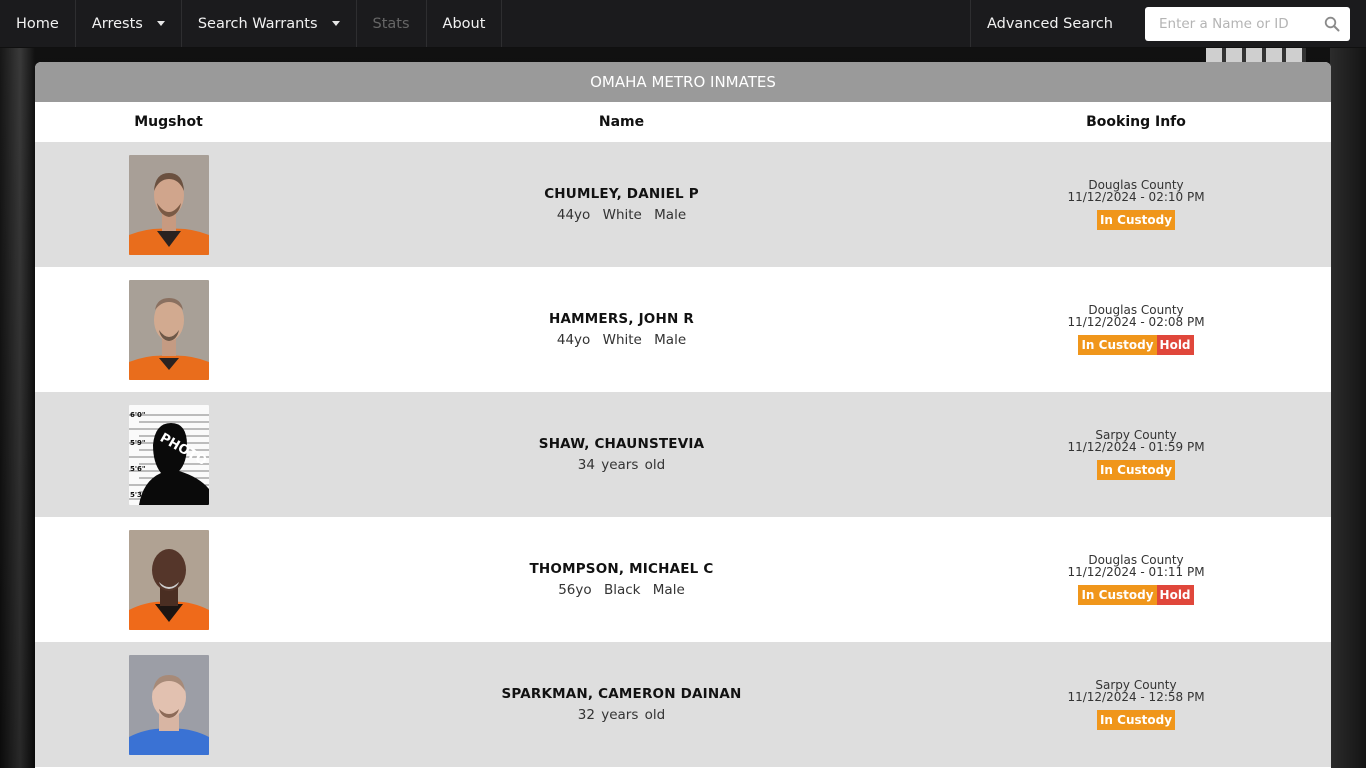 The image size is (1366, 768). Describe the element at coordinates (683, 82) in the screenshot. I see `panel-title: OMAHA METRO INMATES` at that location.